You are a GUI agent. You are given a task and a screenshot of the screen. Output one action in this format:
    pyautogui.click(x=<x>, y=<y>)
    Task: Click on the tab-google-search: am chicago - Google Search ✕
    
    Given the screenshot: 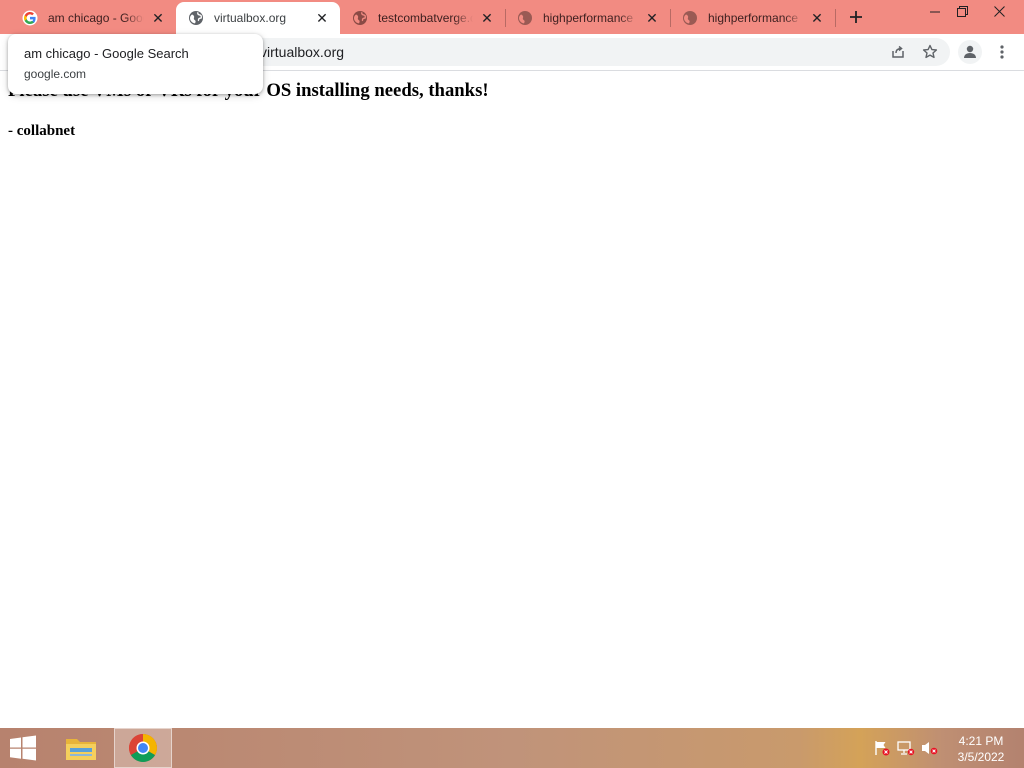 What is the action you would take?
    pyautogui.click(x=93, y=18)
    